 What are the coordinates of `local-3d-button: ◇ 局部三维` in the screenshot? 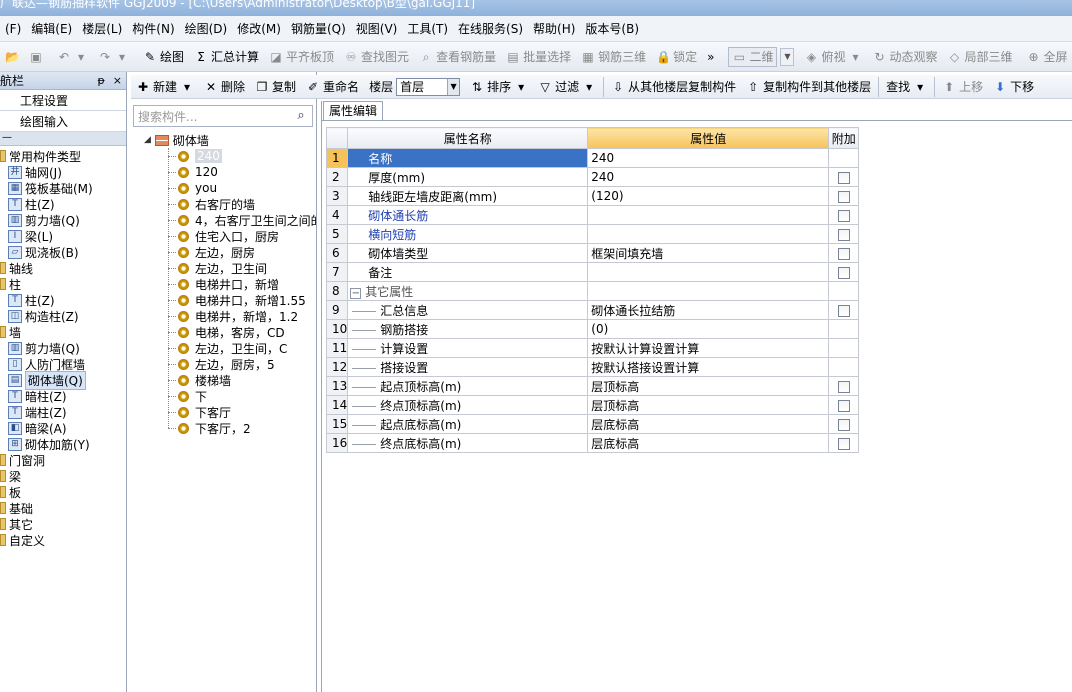 It's located at (980, 57).